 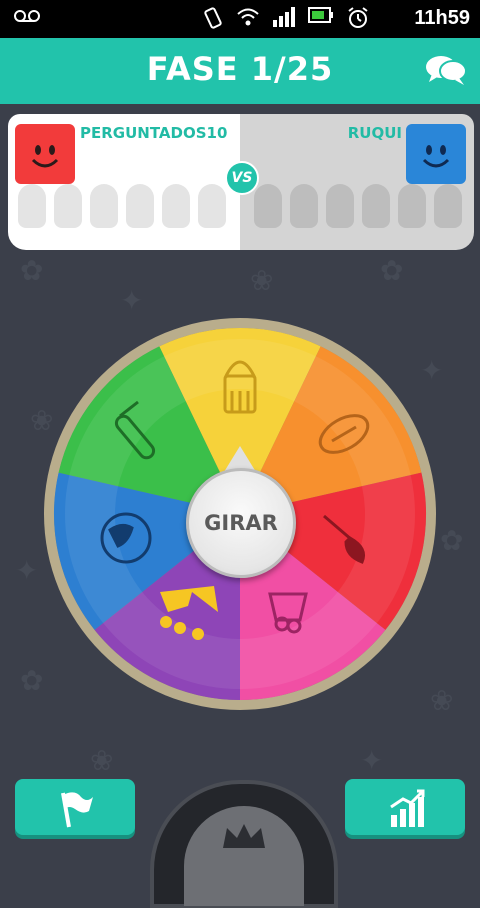 I want to click on wifi-icon, so click(x=248, y=17).